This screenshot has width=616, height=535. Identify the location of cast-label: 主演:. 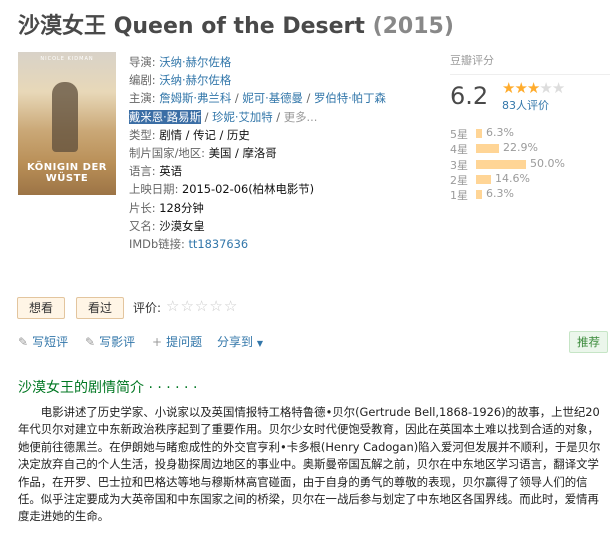
(142, 98).